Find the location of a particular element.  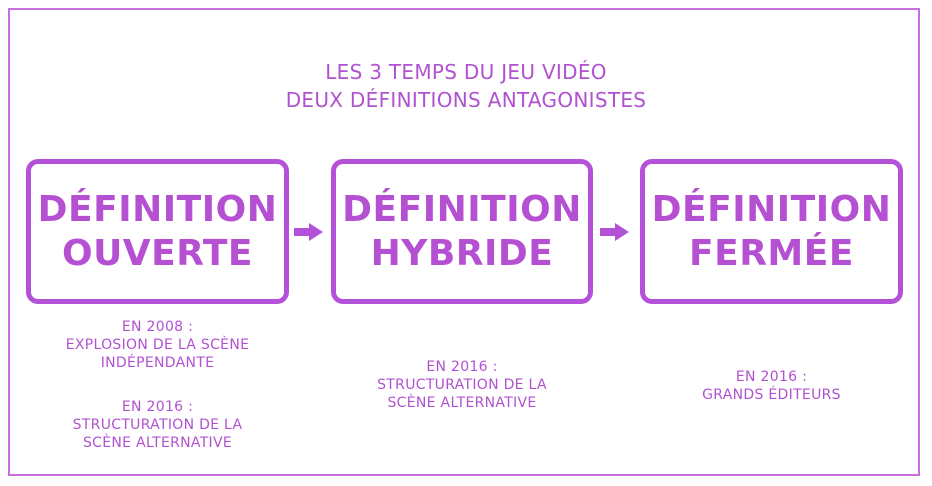

description-line: GRANDS ÉDITEURS is located at coordinates (771, 395).